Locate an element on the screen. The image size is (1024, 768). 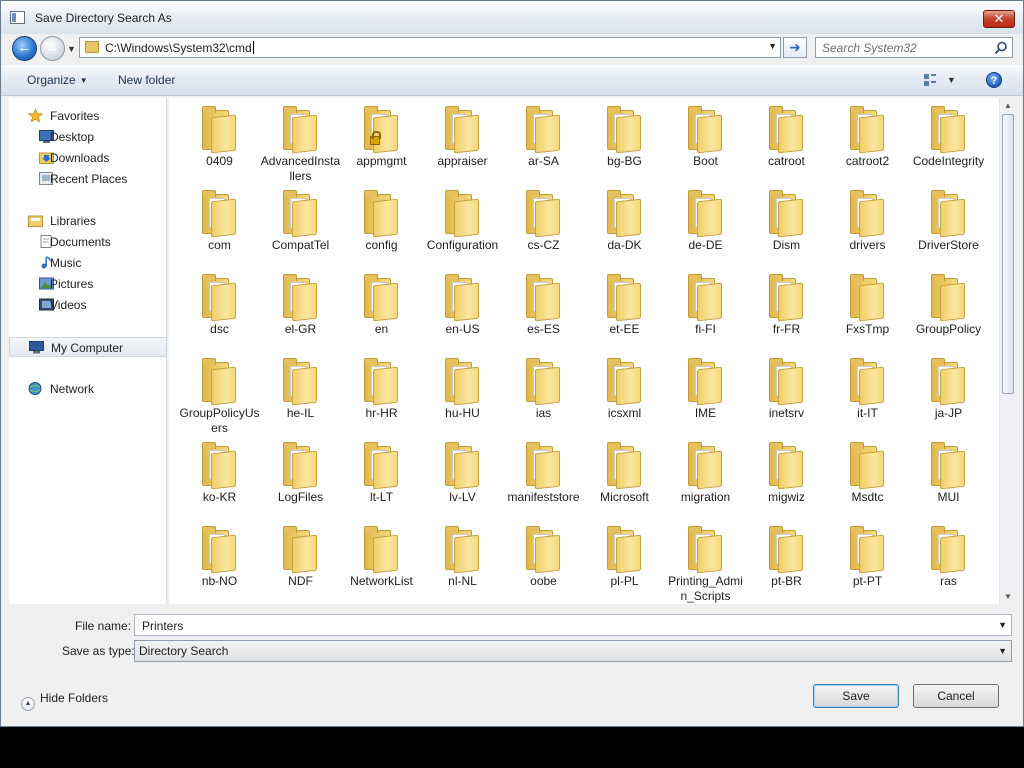
folder-item: ias is located at coordinates (543, 398).